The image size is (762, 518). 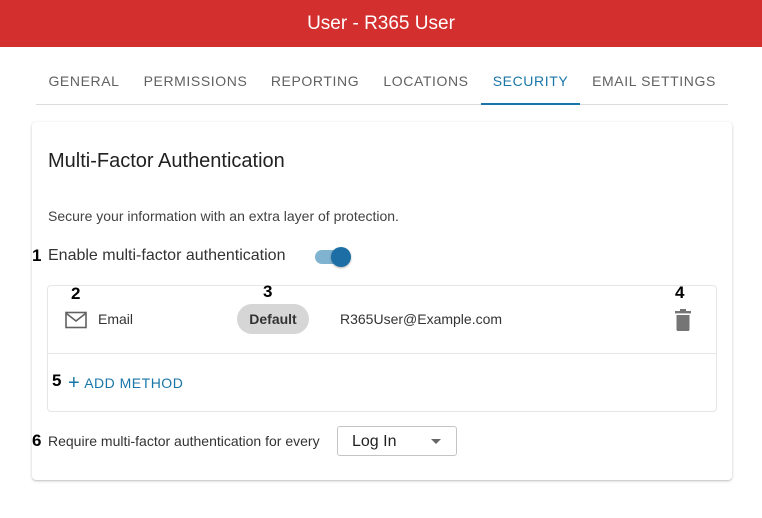 I want to click on toggle-thumb, so click(x=341, y=257).